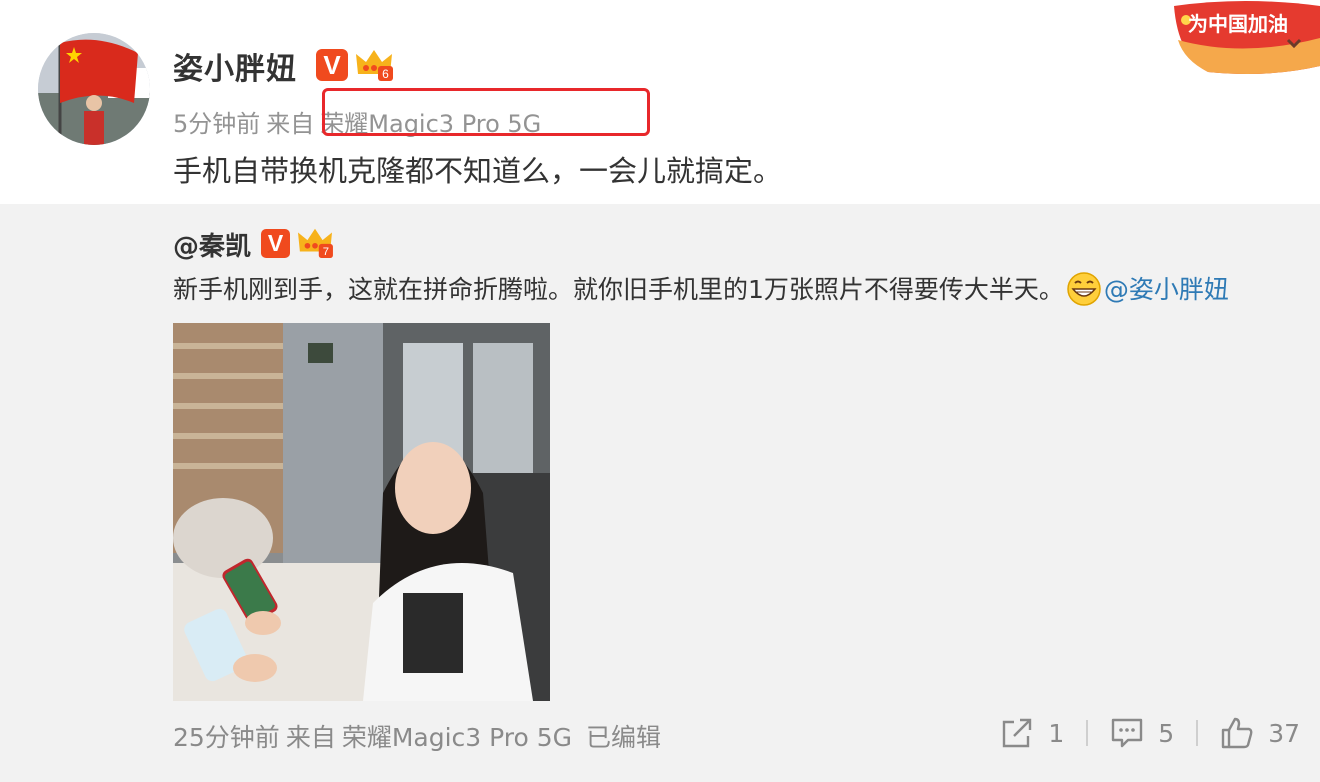  Describe the element at coordinates (1284, 733) in the screenshot. I see `like-count: 37` at that location.